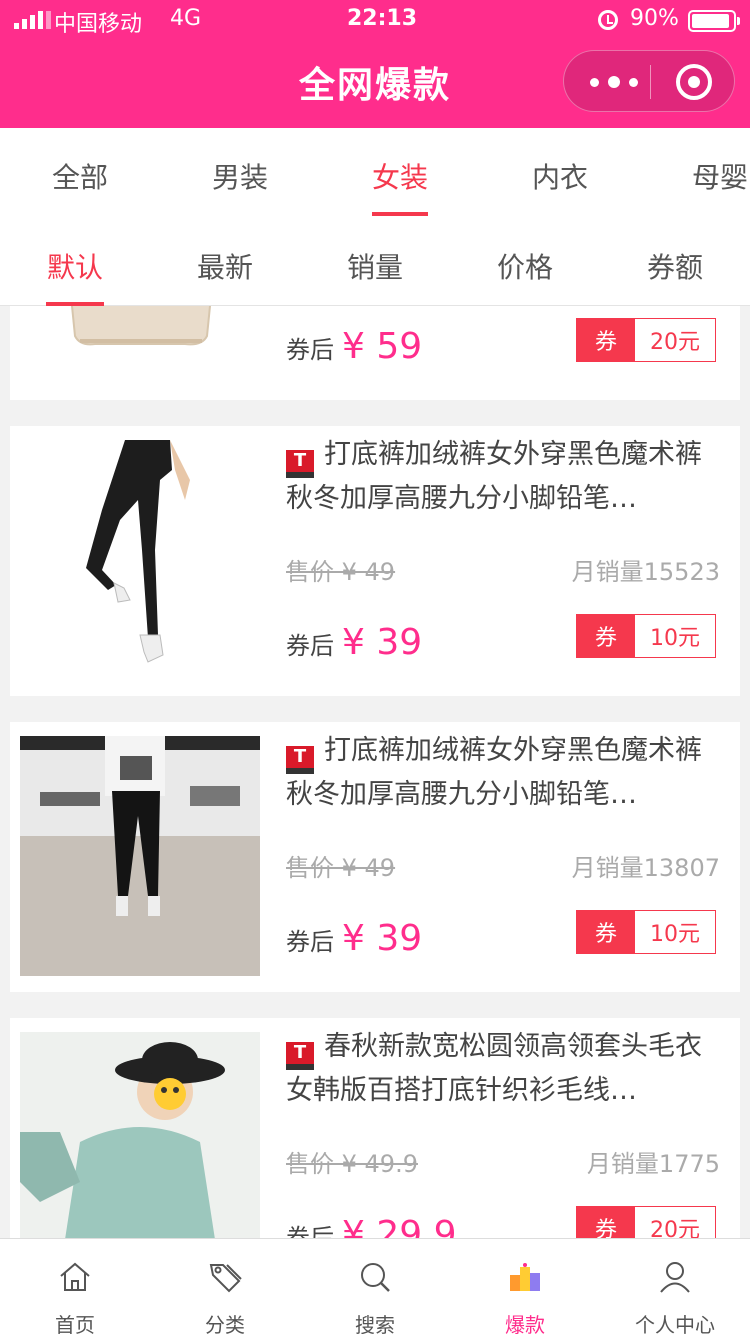 The width and height of the screenshot is (750, 1334). I want to click on alarm-icon, so click(608, 20).